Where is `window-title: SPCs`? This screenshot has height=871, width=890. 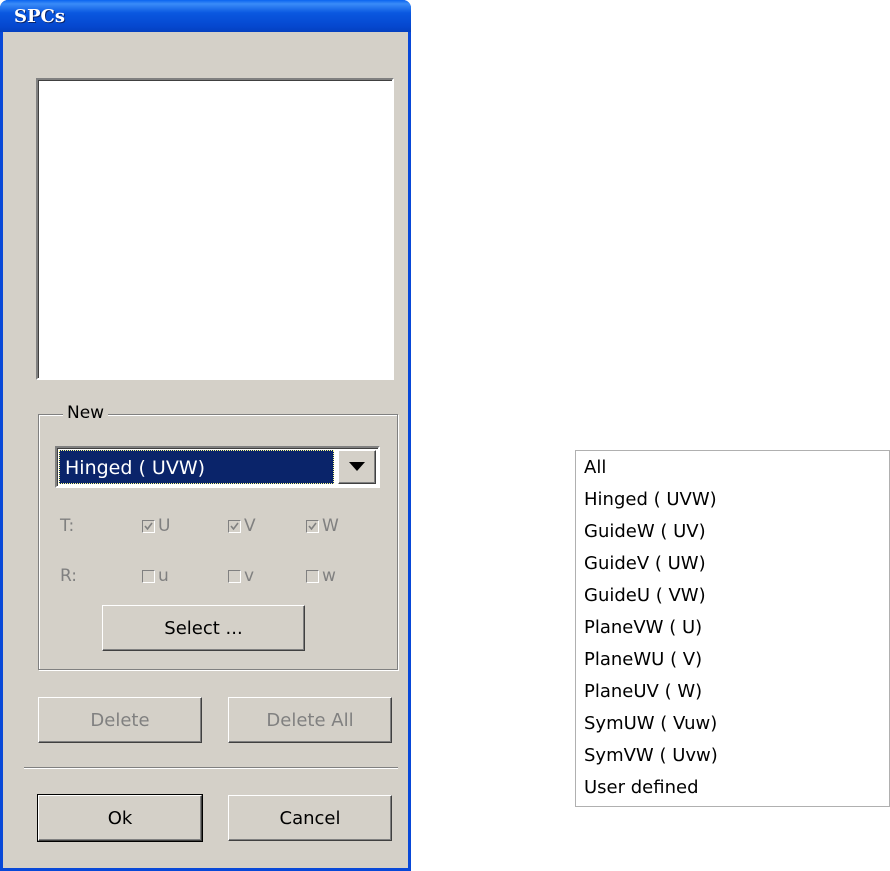 window-title: SPCs is located at coordinates (39, 16).